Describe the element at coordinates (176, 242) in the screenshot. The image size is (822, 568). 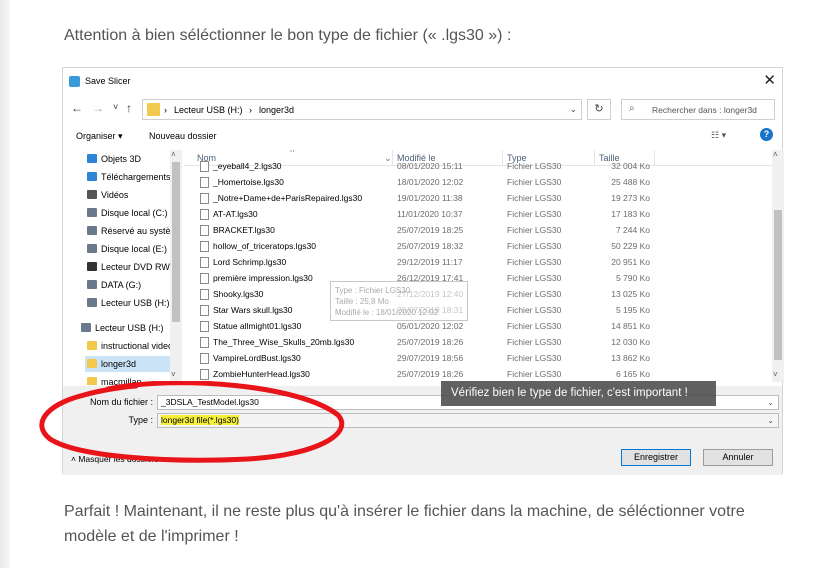
I see `nav-scroll-thumb` at that location.